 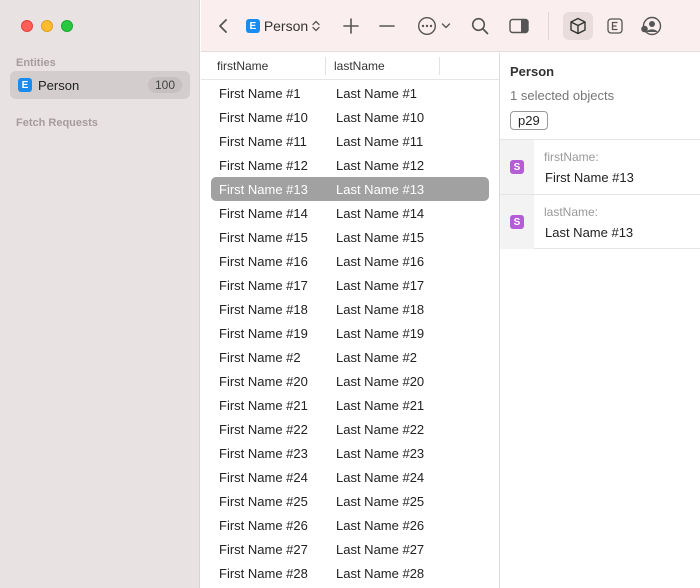 I want to click on chevron-updown-icon, so click(x=316, y=26).